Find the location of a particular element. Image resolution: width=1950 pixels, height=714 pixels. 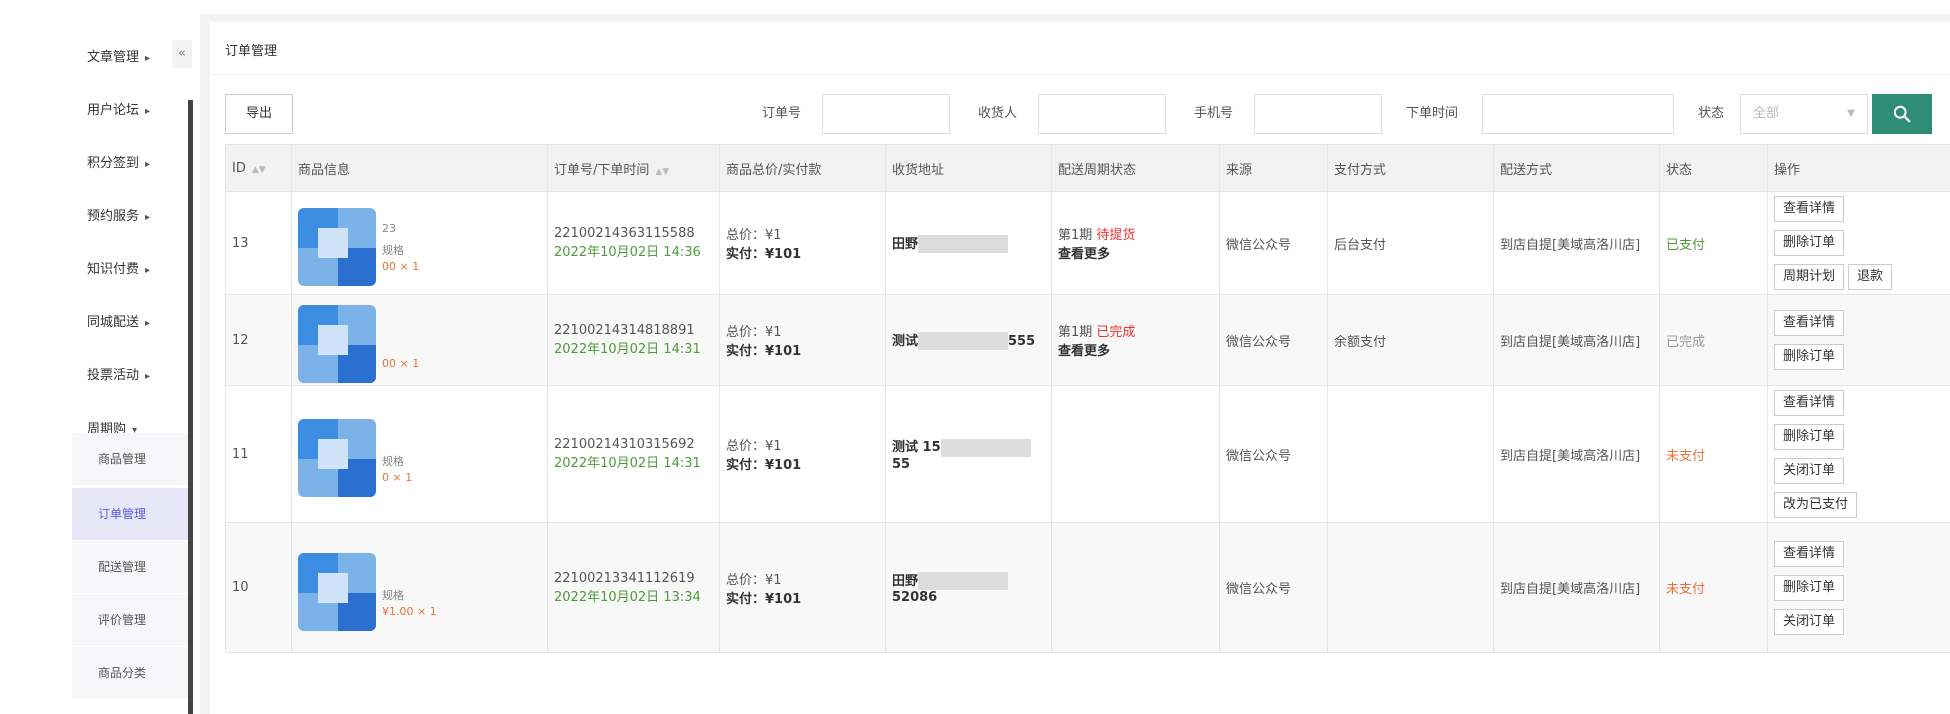

period-status: 待提货 is located at coordinates (1116, 235).